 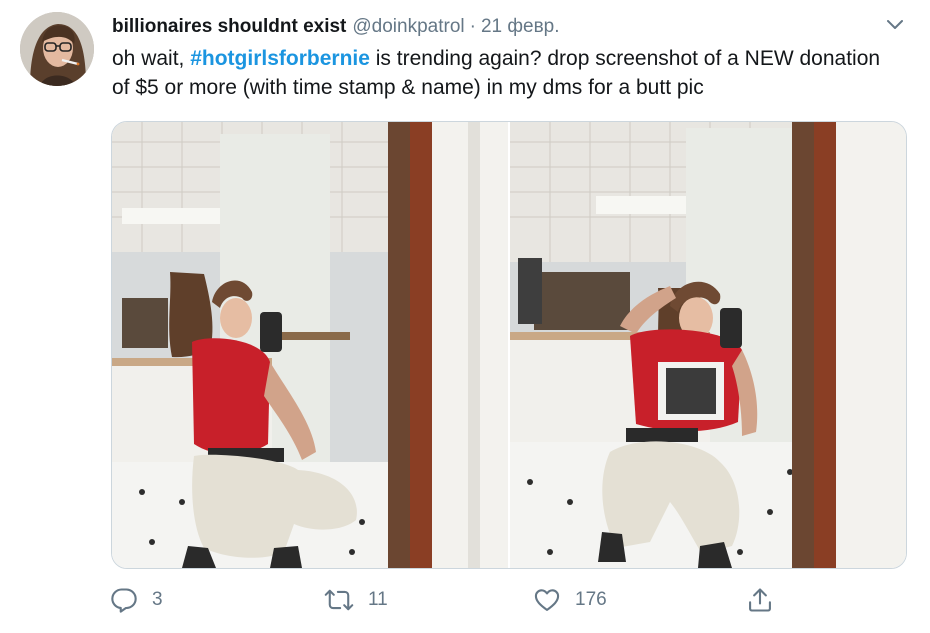 I want to click on tweet-text-before: oh wait,, so click(x=151, y=58).